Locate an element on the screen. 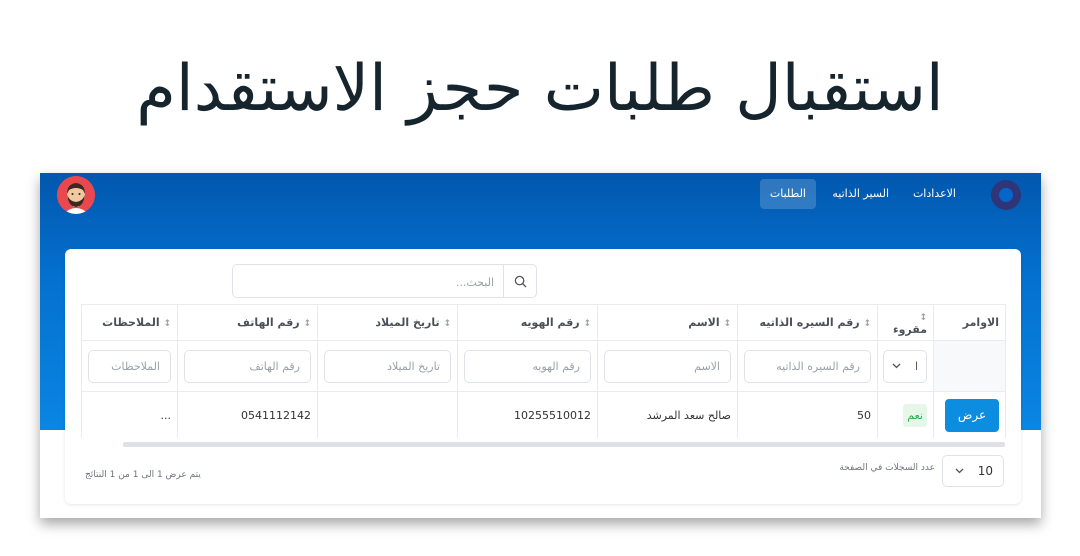 The image size is (1080, 556). filter-cell-actions is located at coordinates (969, 366).